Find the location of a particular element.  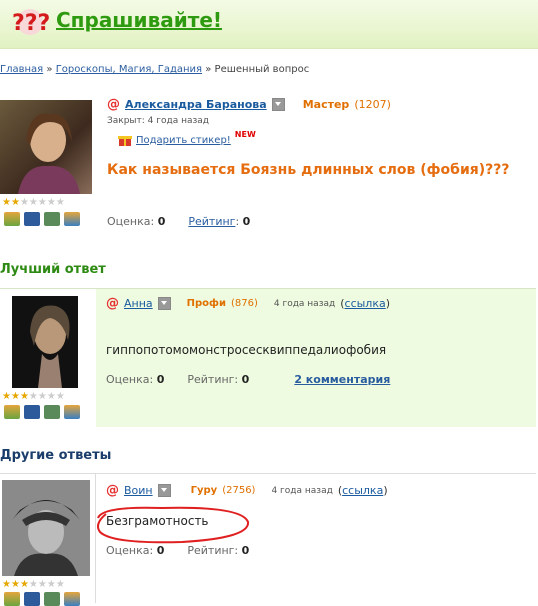

comments-link: 2 комментария is located at coordinates (342, 379).